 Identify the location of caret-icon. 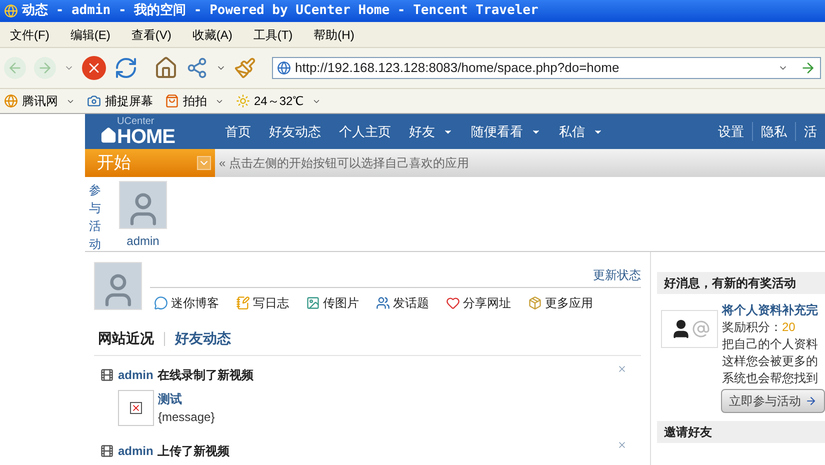
(204, 163).